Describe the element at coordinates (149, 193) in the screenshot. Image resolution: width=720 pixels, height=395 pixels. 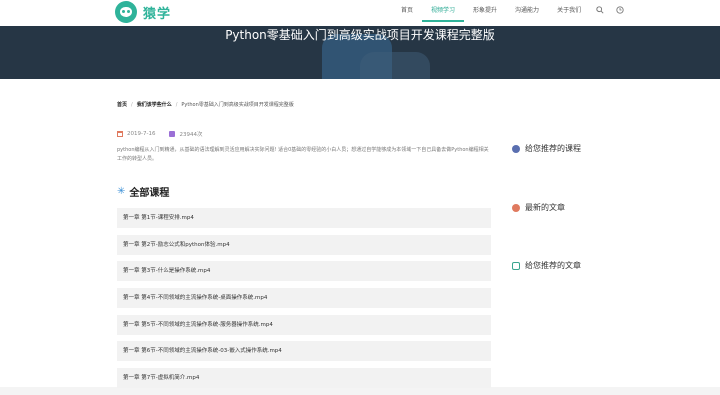
I see `section-title-text: 全部课程` at that location.